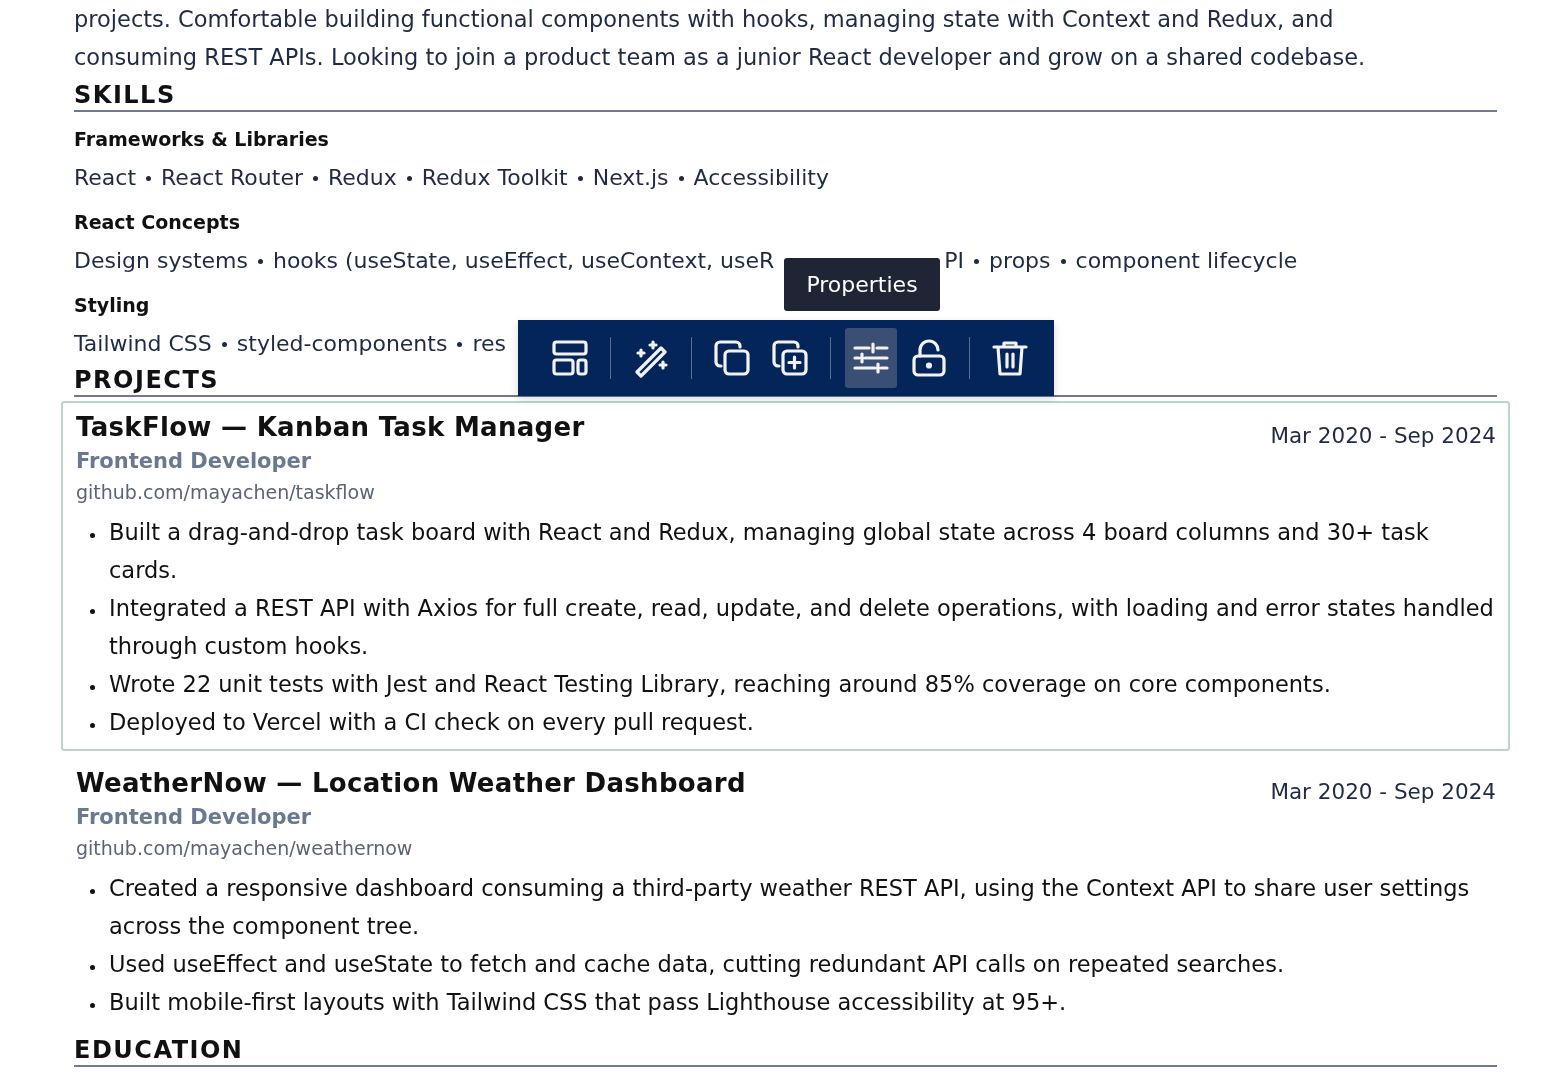  Describe the element at coordinates (201, 139) in the screenshot. I see `skill-category: Frameworks & Libraries` at that location.